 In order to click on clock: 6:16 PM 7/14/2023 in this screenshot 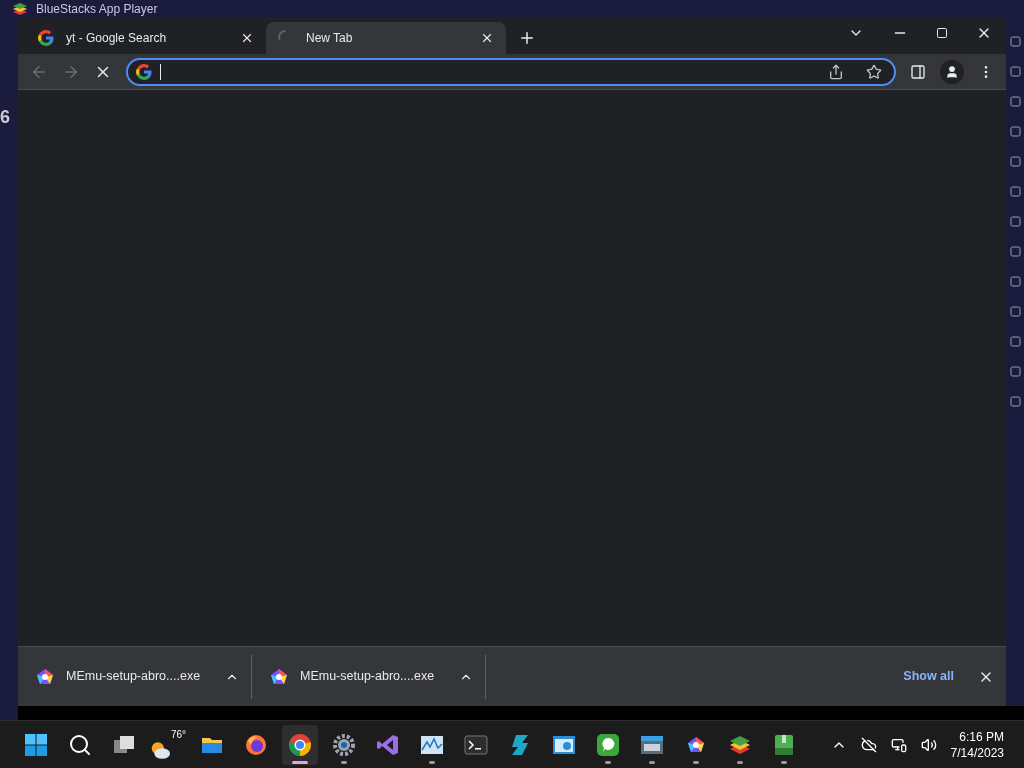, I will do `click(977, 744)`.